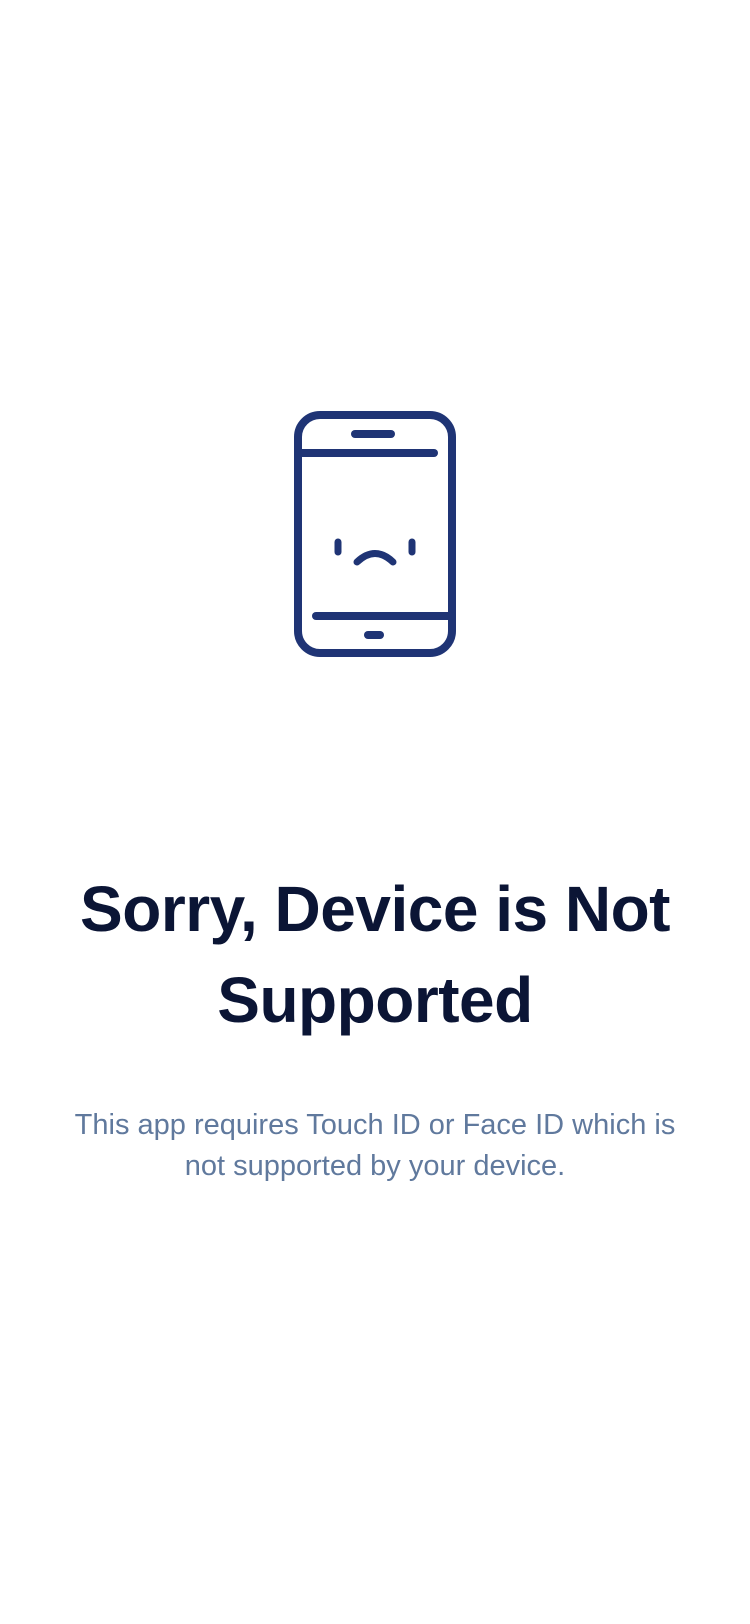 The width and height of the screenshot is (750, 1624). What do you see at coordinates (375, 954) in the screenshot?
I see `page-title: Sorry, Device is Not Supported` at bounding box center [375, 954].